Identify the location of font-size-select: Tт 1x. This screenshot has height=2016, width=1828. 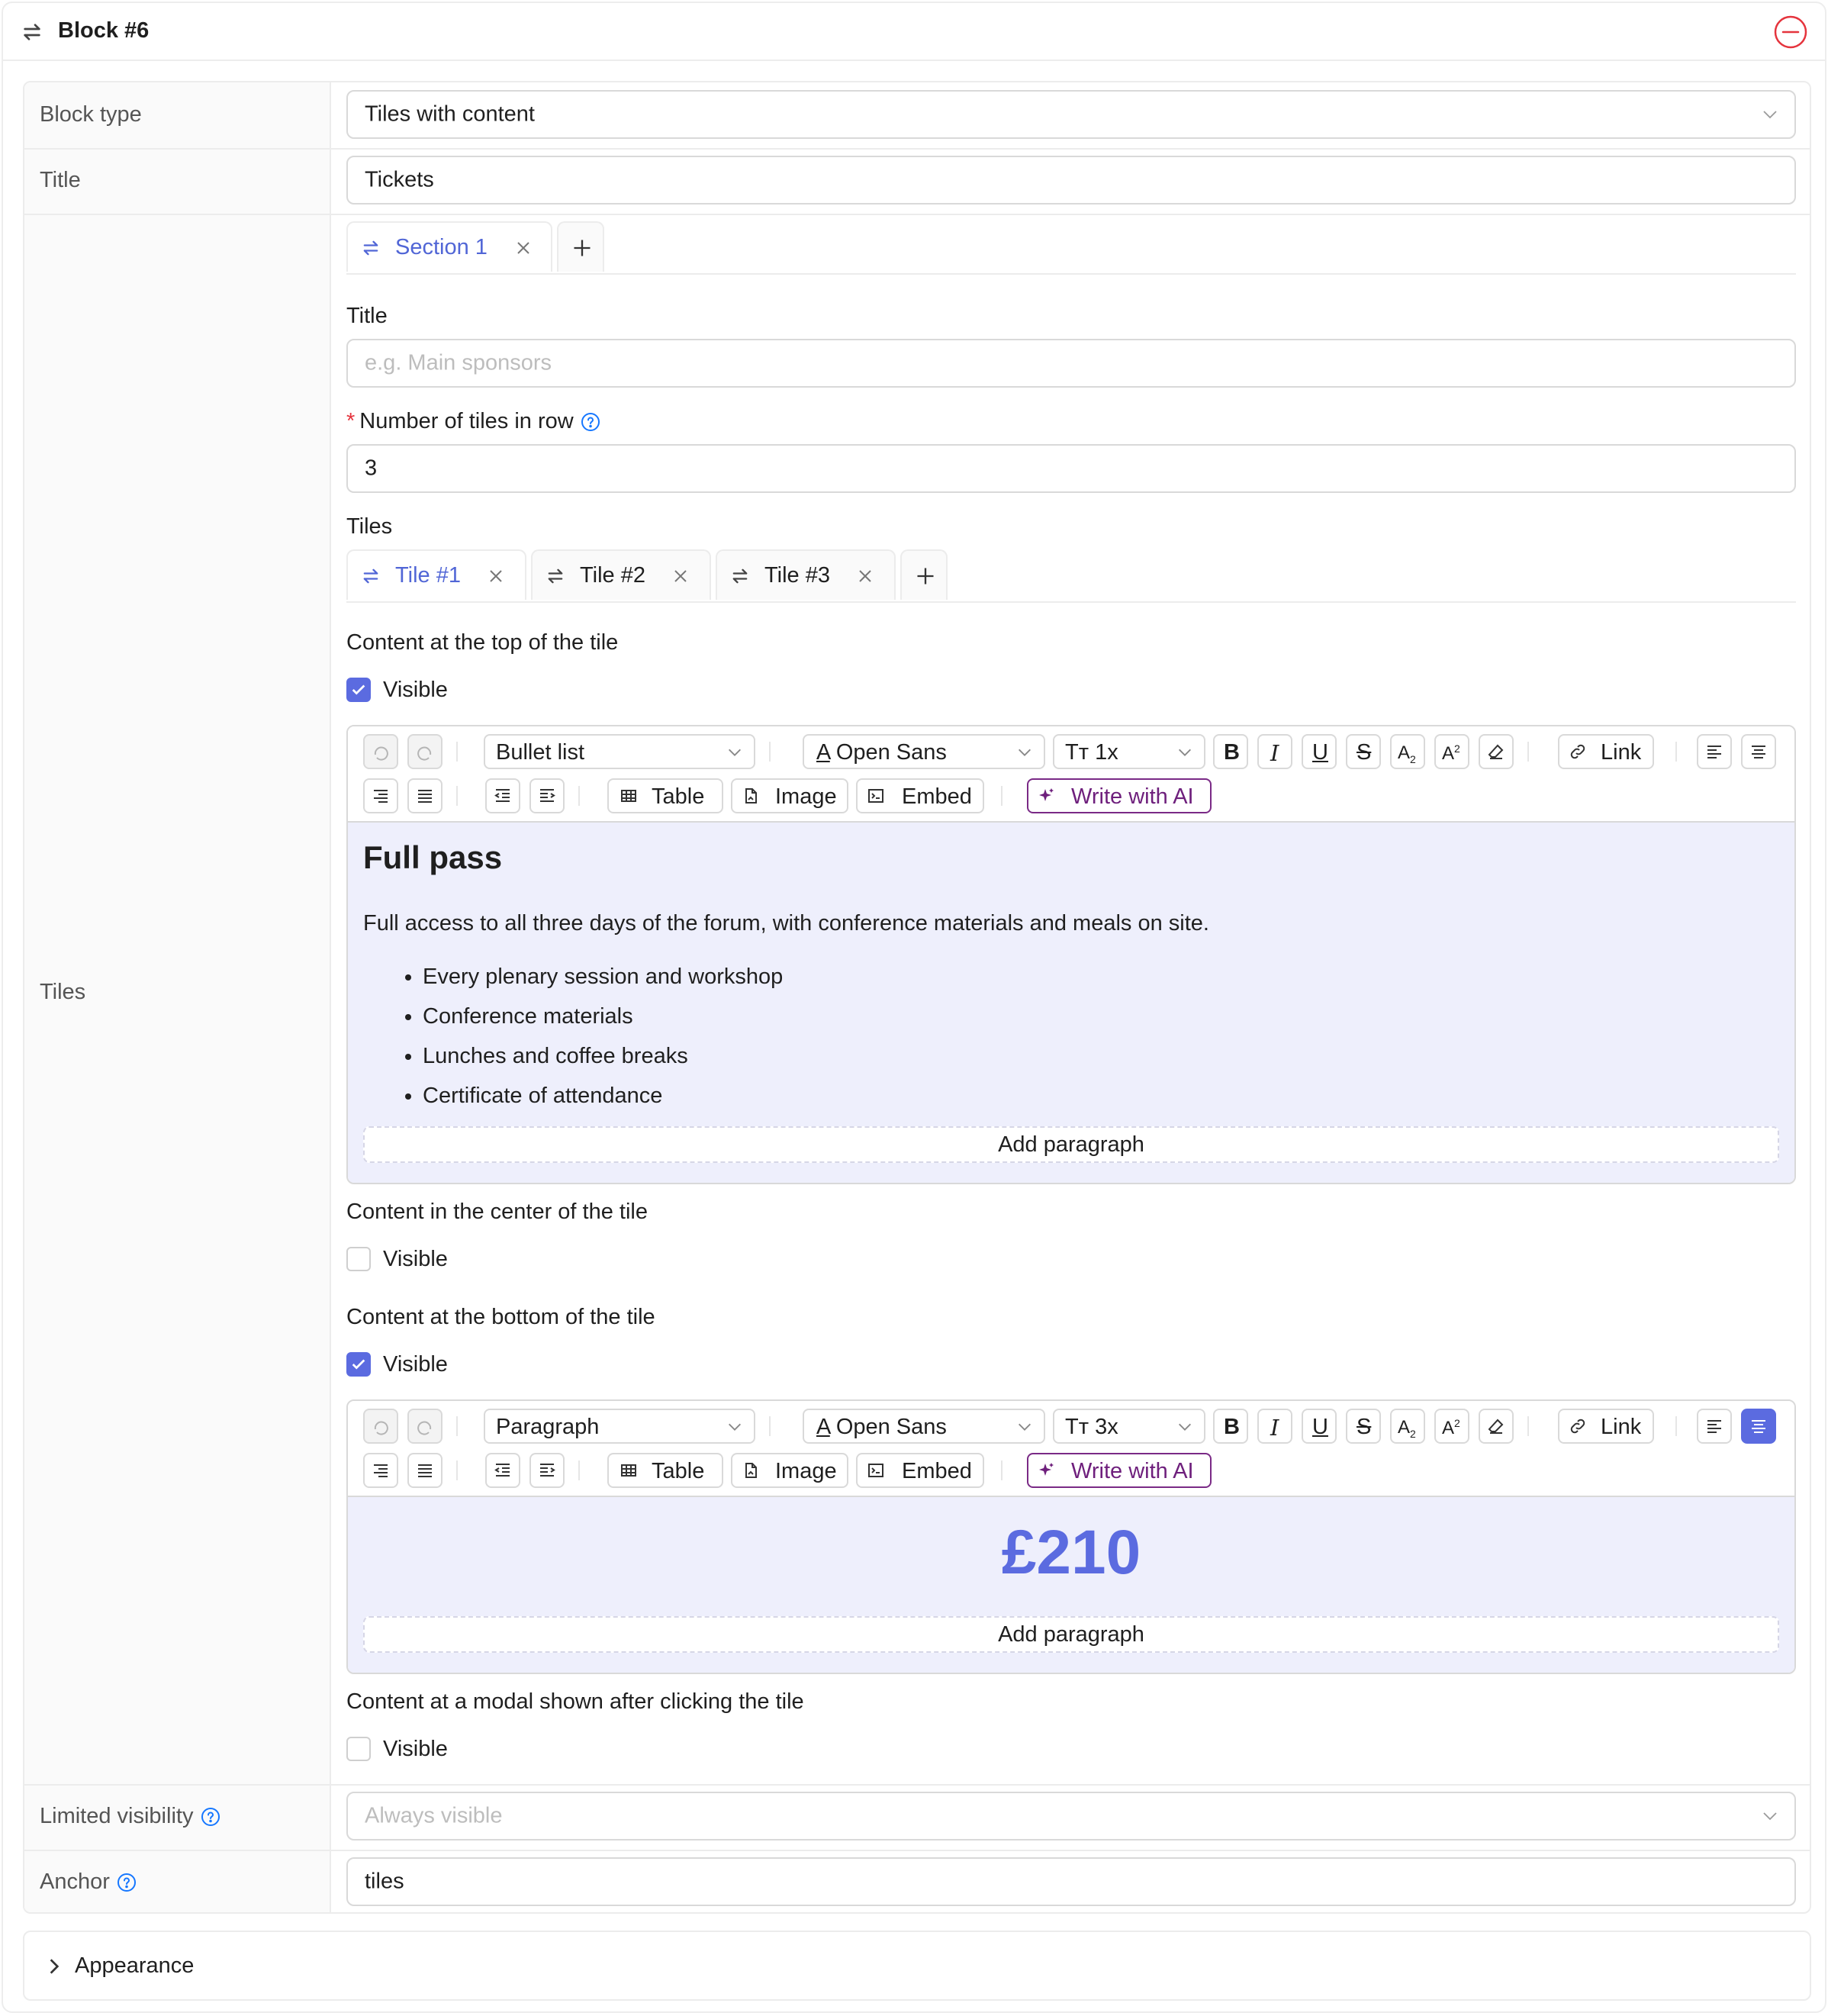
(1129, 751).